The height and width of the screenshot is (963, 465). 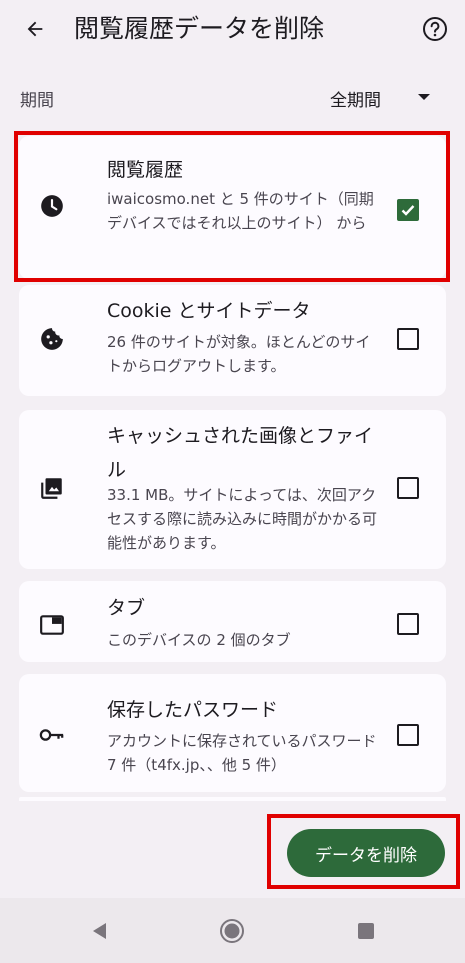 What do you see at coordinates (240, 453) in the screenshot?
I see `option-title: キャッシュされた画像とファイル` at bounding box center [240, 453].